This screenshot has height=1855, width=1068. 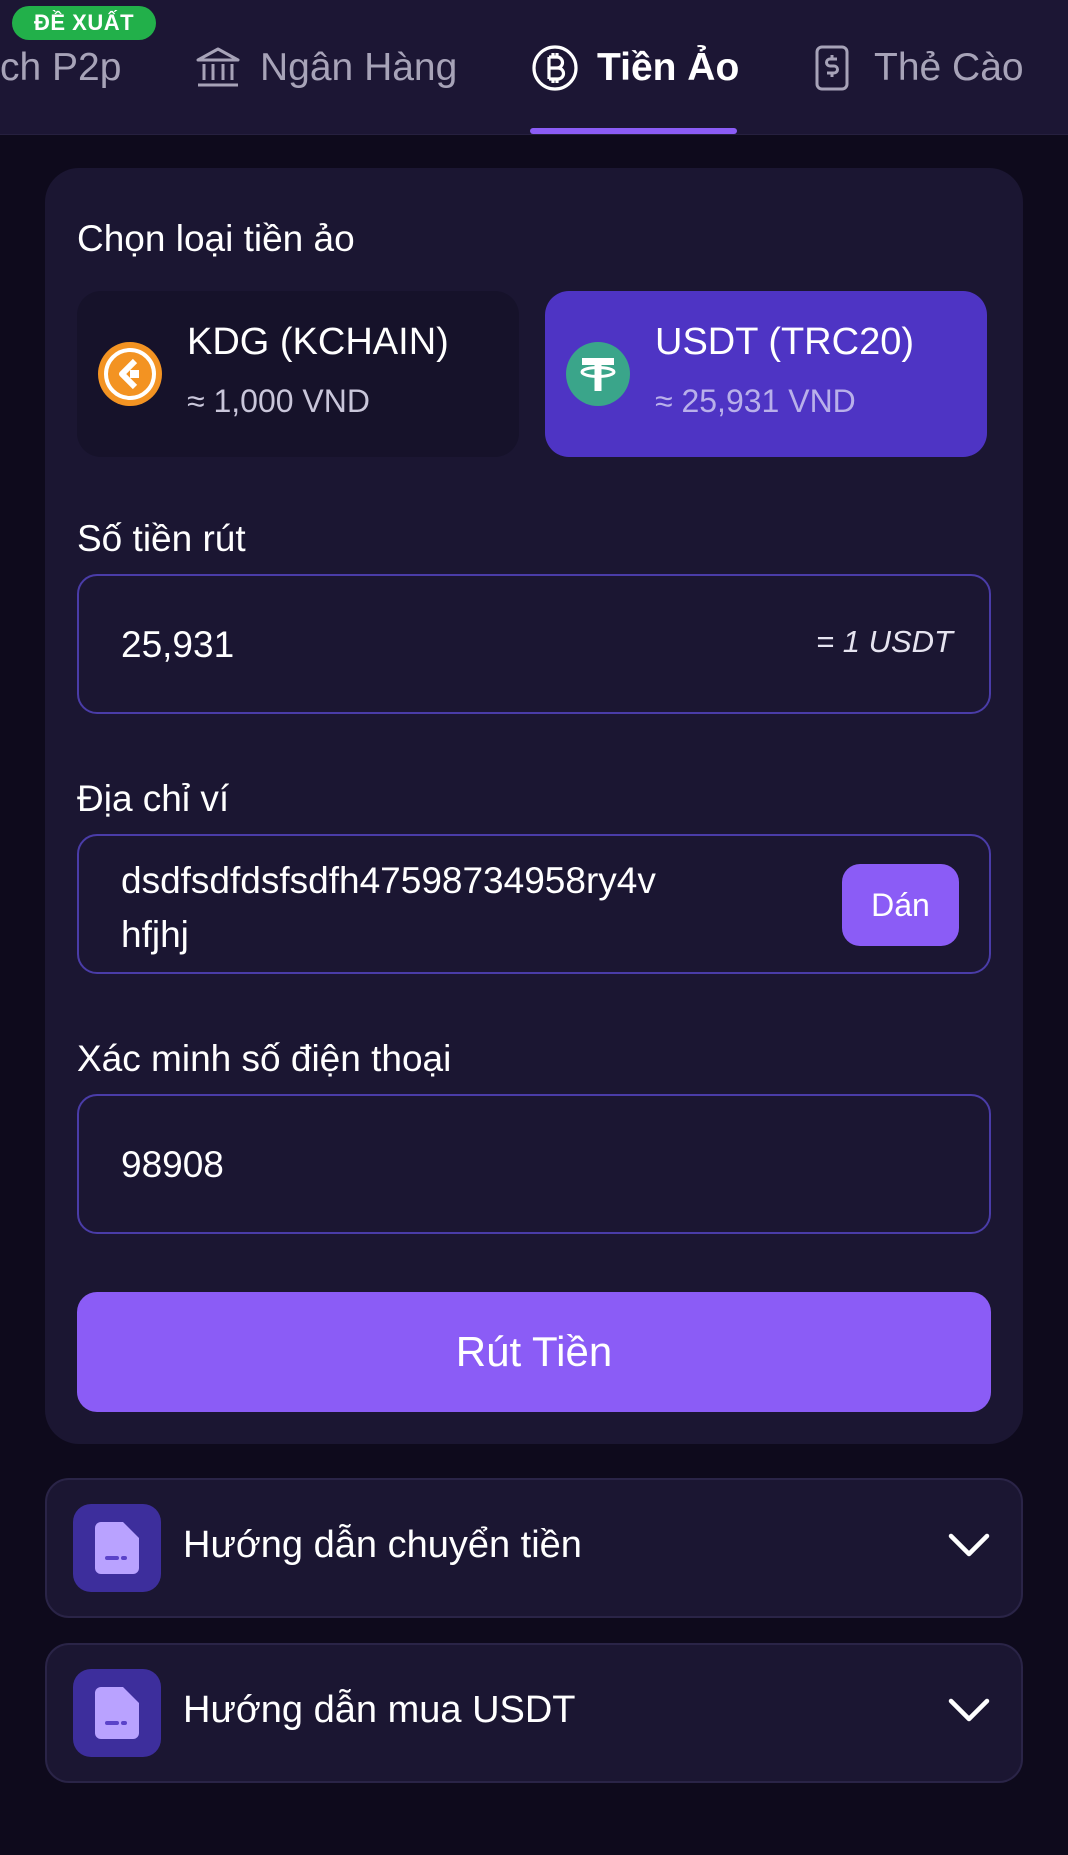 What do you see at coordinates (379, 1710) in the screenshot?
I see `guide-buy-usdt-title: Hướng dẫn mua USDT` at bounding box center [379, 1710].